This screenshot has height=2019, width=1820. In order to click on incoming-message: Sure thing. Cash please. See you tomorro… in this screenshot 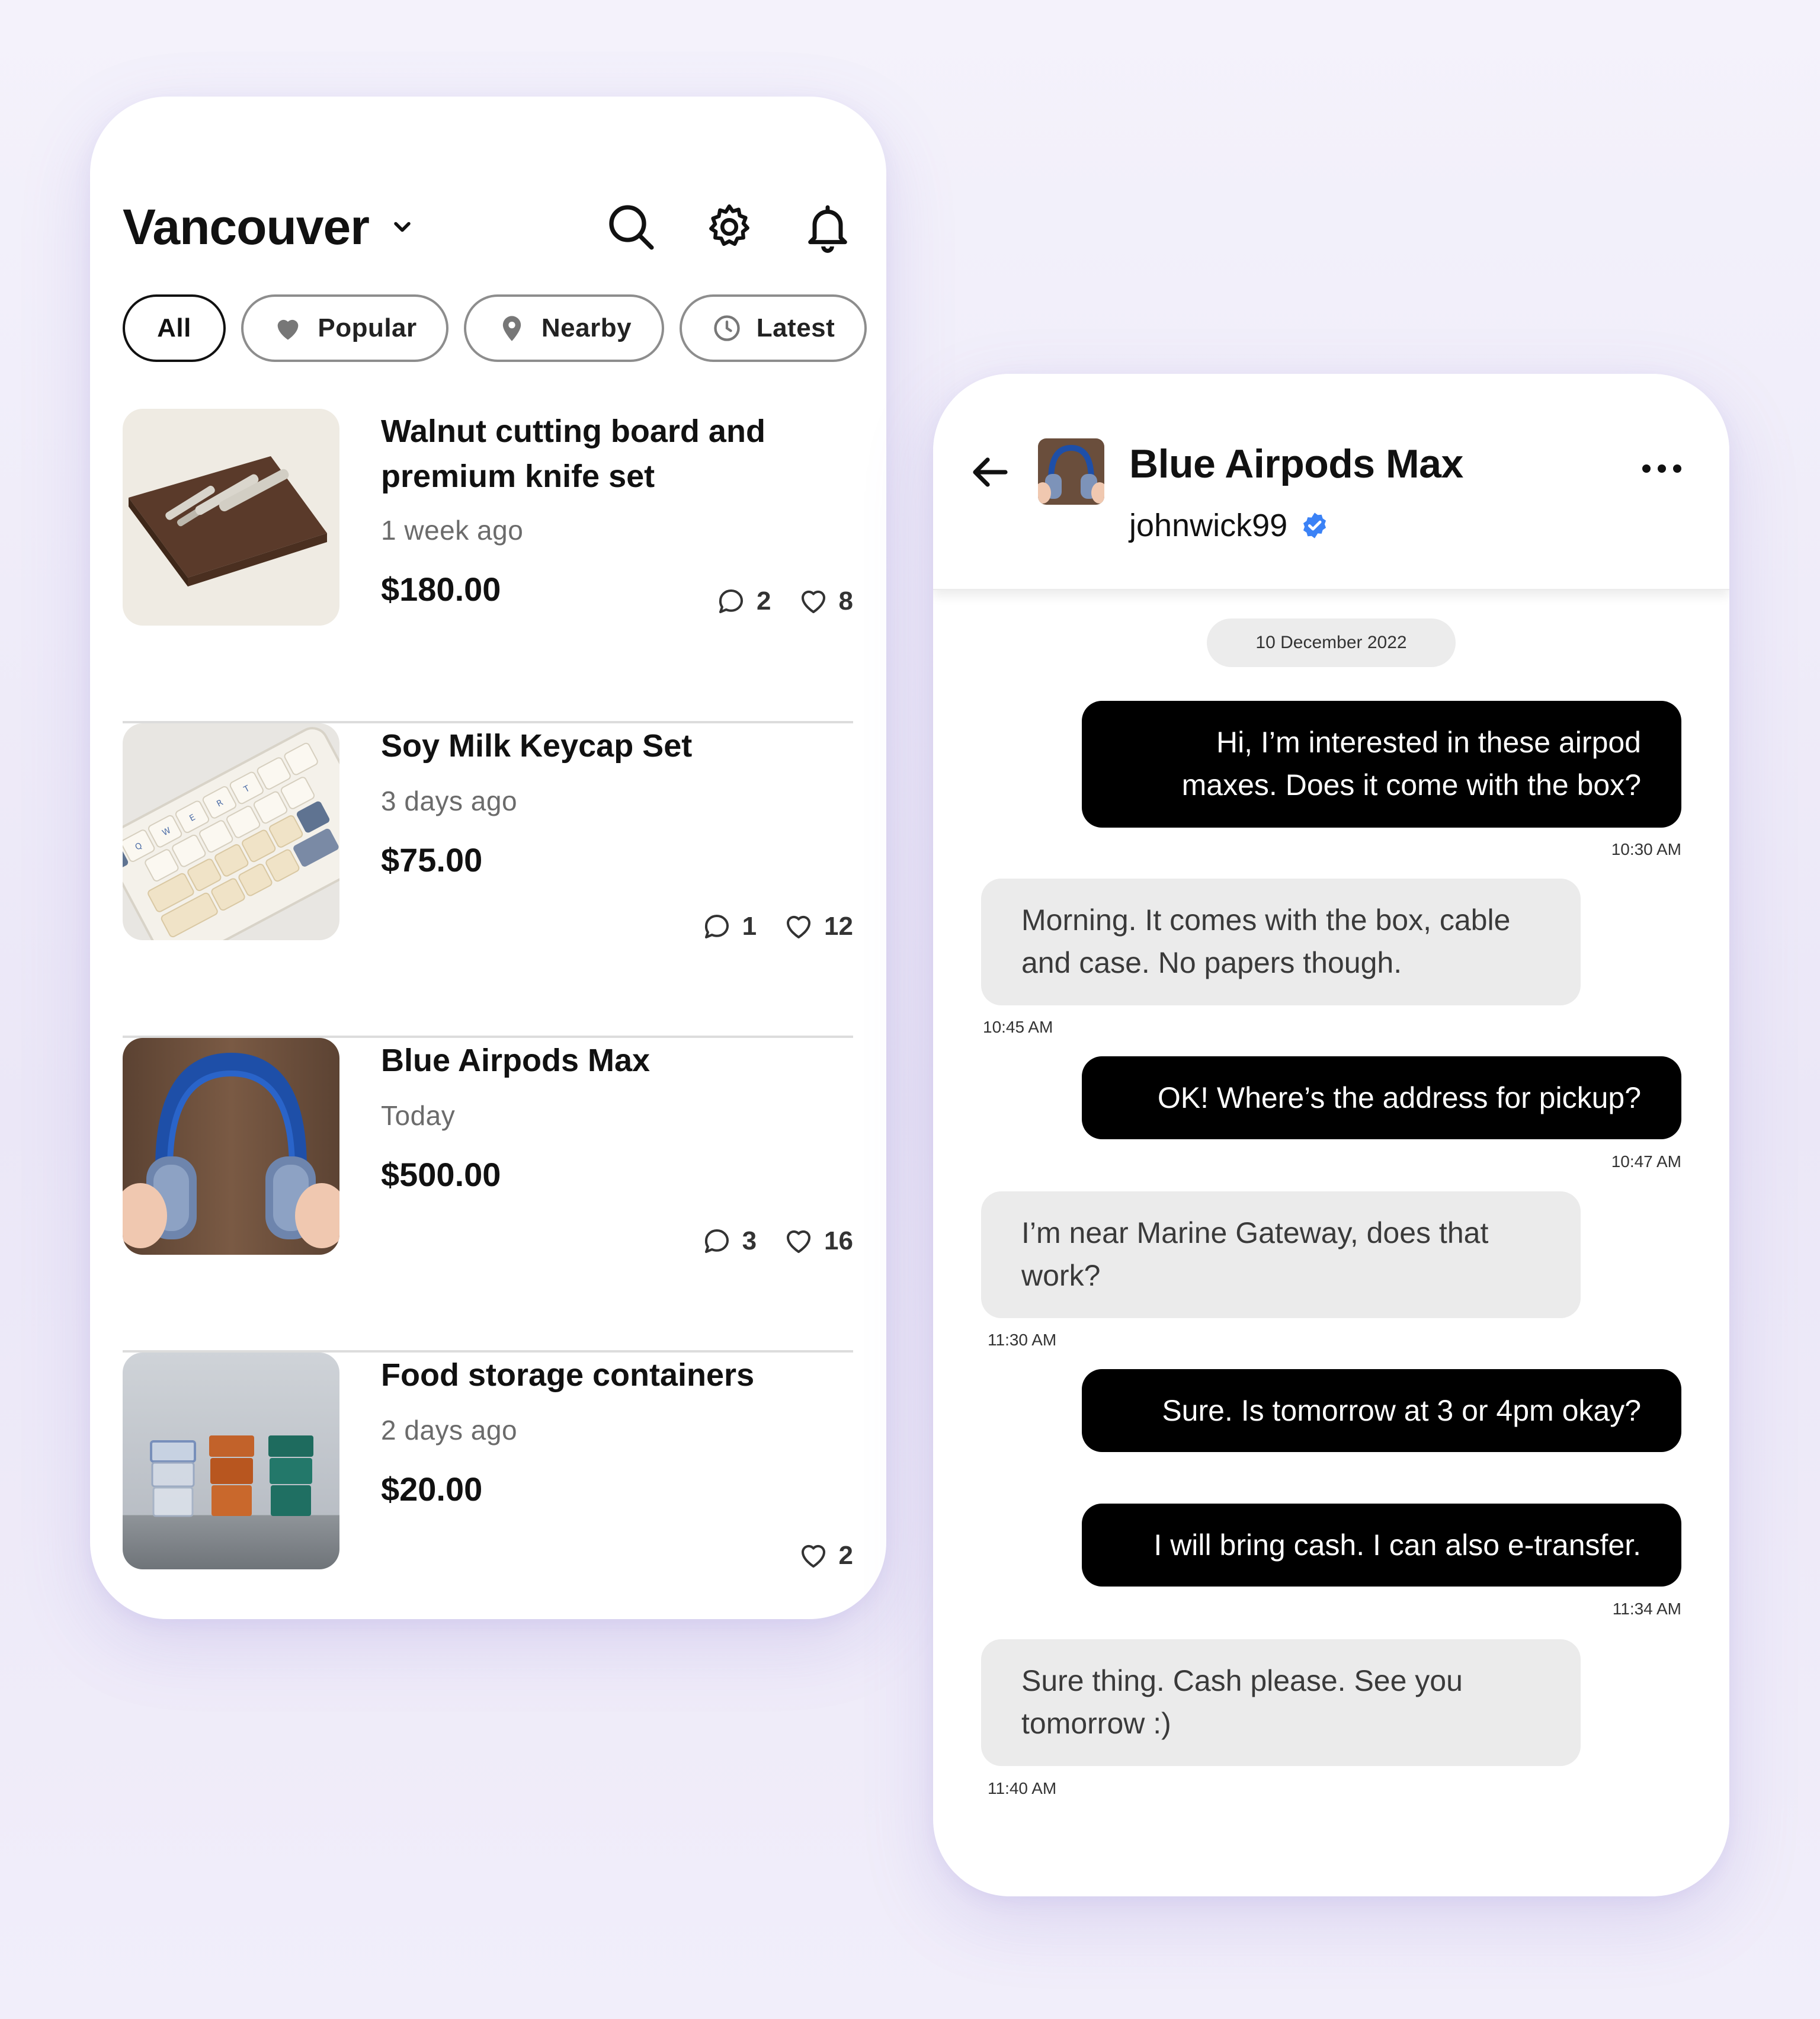, I will do `click(1281, 1702)`.